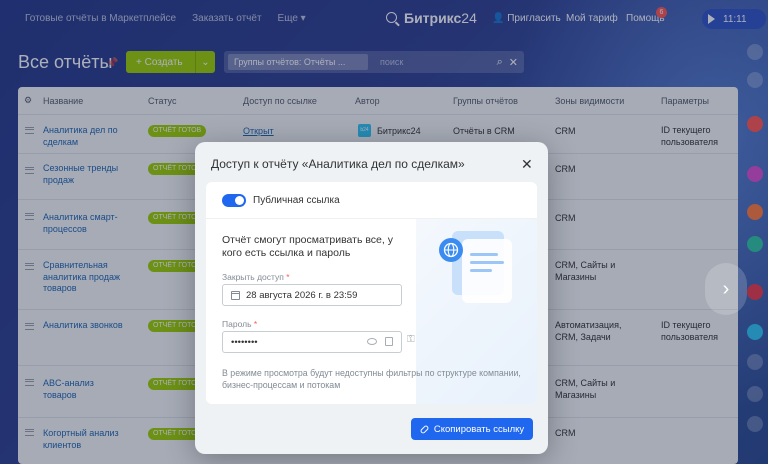 Image resolution: width=768 pixels, height=464 pixels. What do you see at coordinates (527, 164) in the screenshot?
I see `close-icon: ✕` at bounding box center [527, 164].